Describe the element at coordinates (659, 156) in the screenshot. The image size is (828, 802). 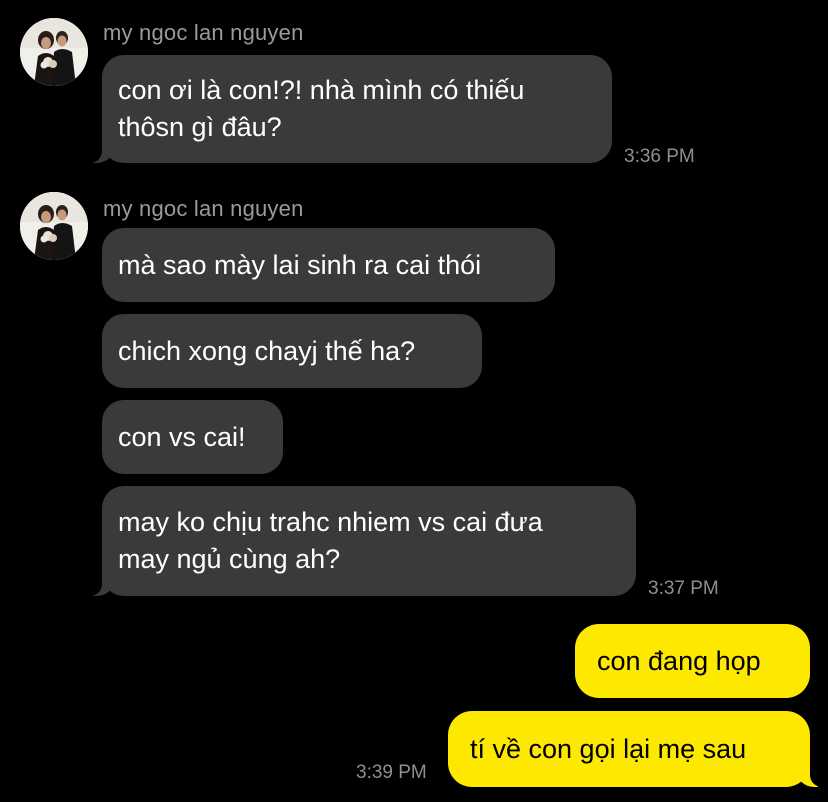
I see `message-timestamp: 3:36 PM` at that location.